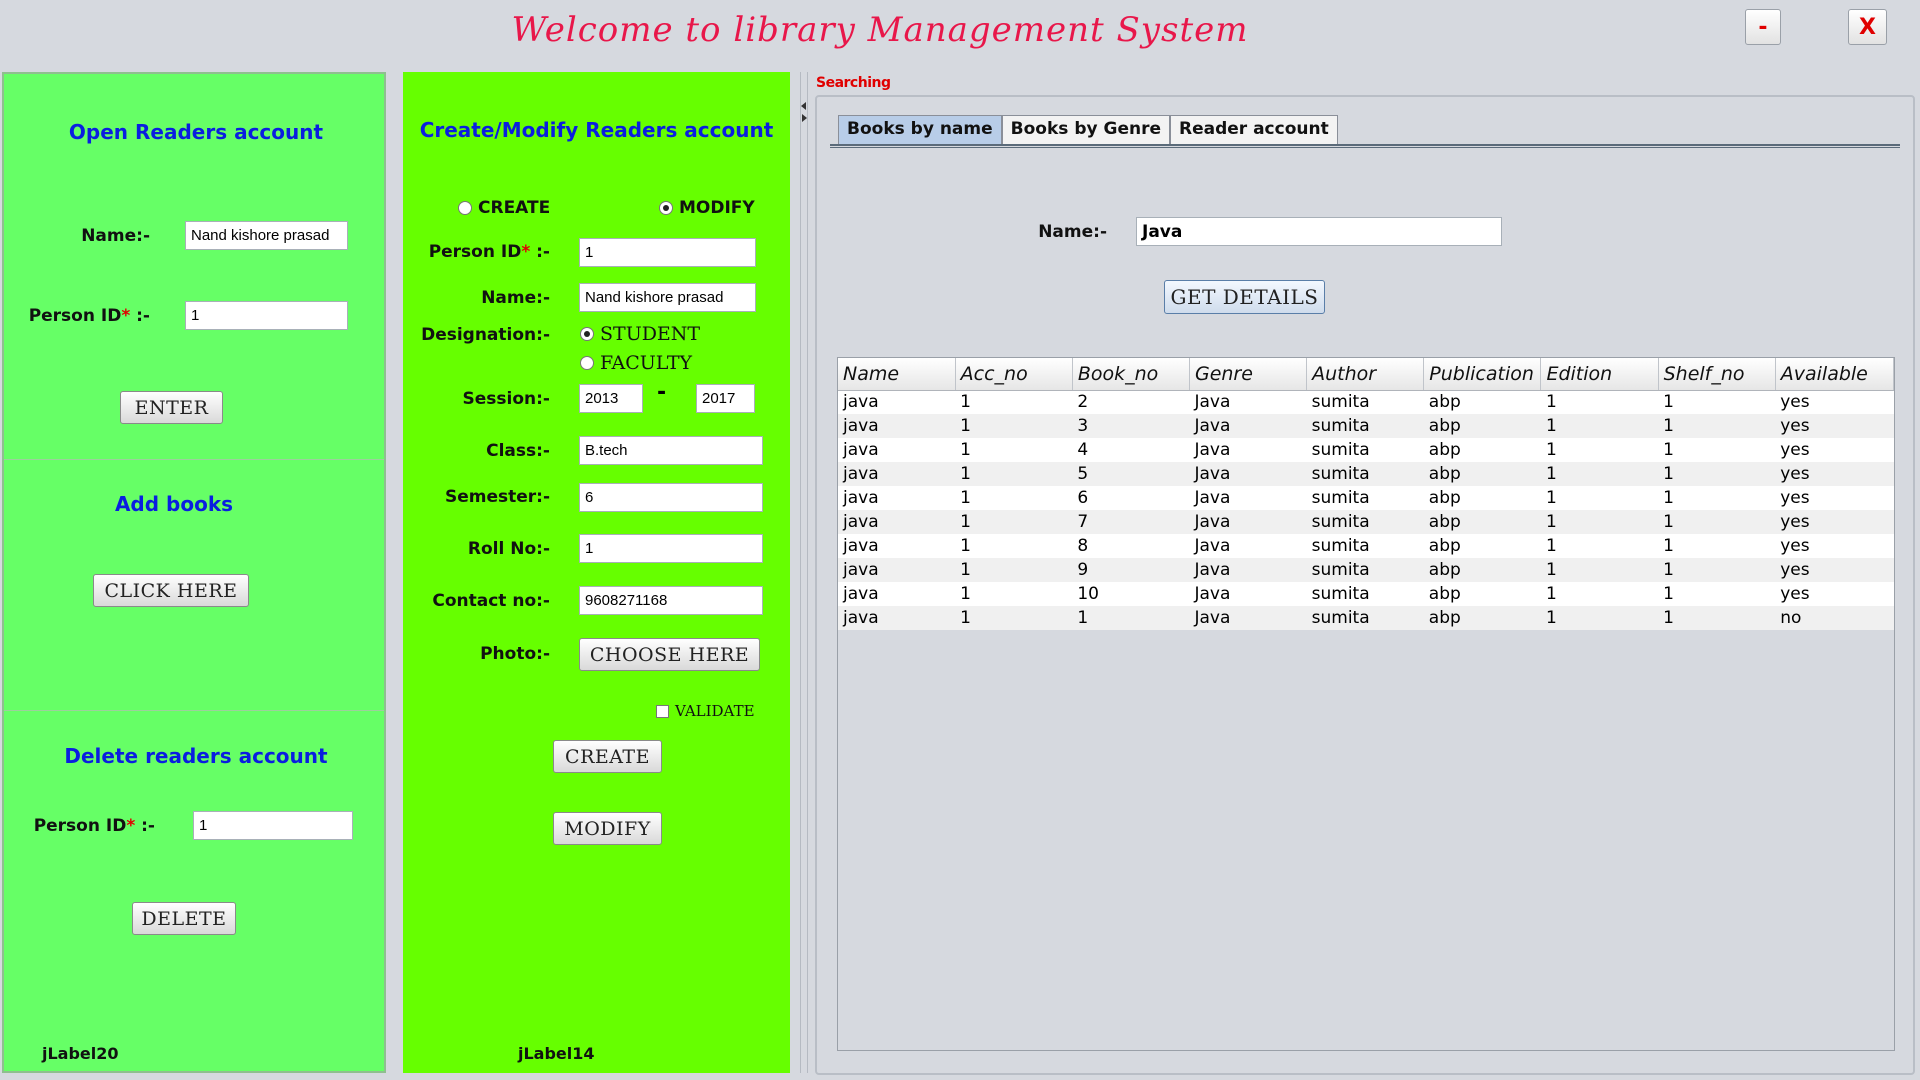 The image size is (1920, 1080). I want to click on semester-field: 6, so click(671, 497).